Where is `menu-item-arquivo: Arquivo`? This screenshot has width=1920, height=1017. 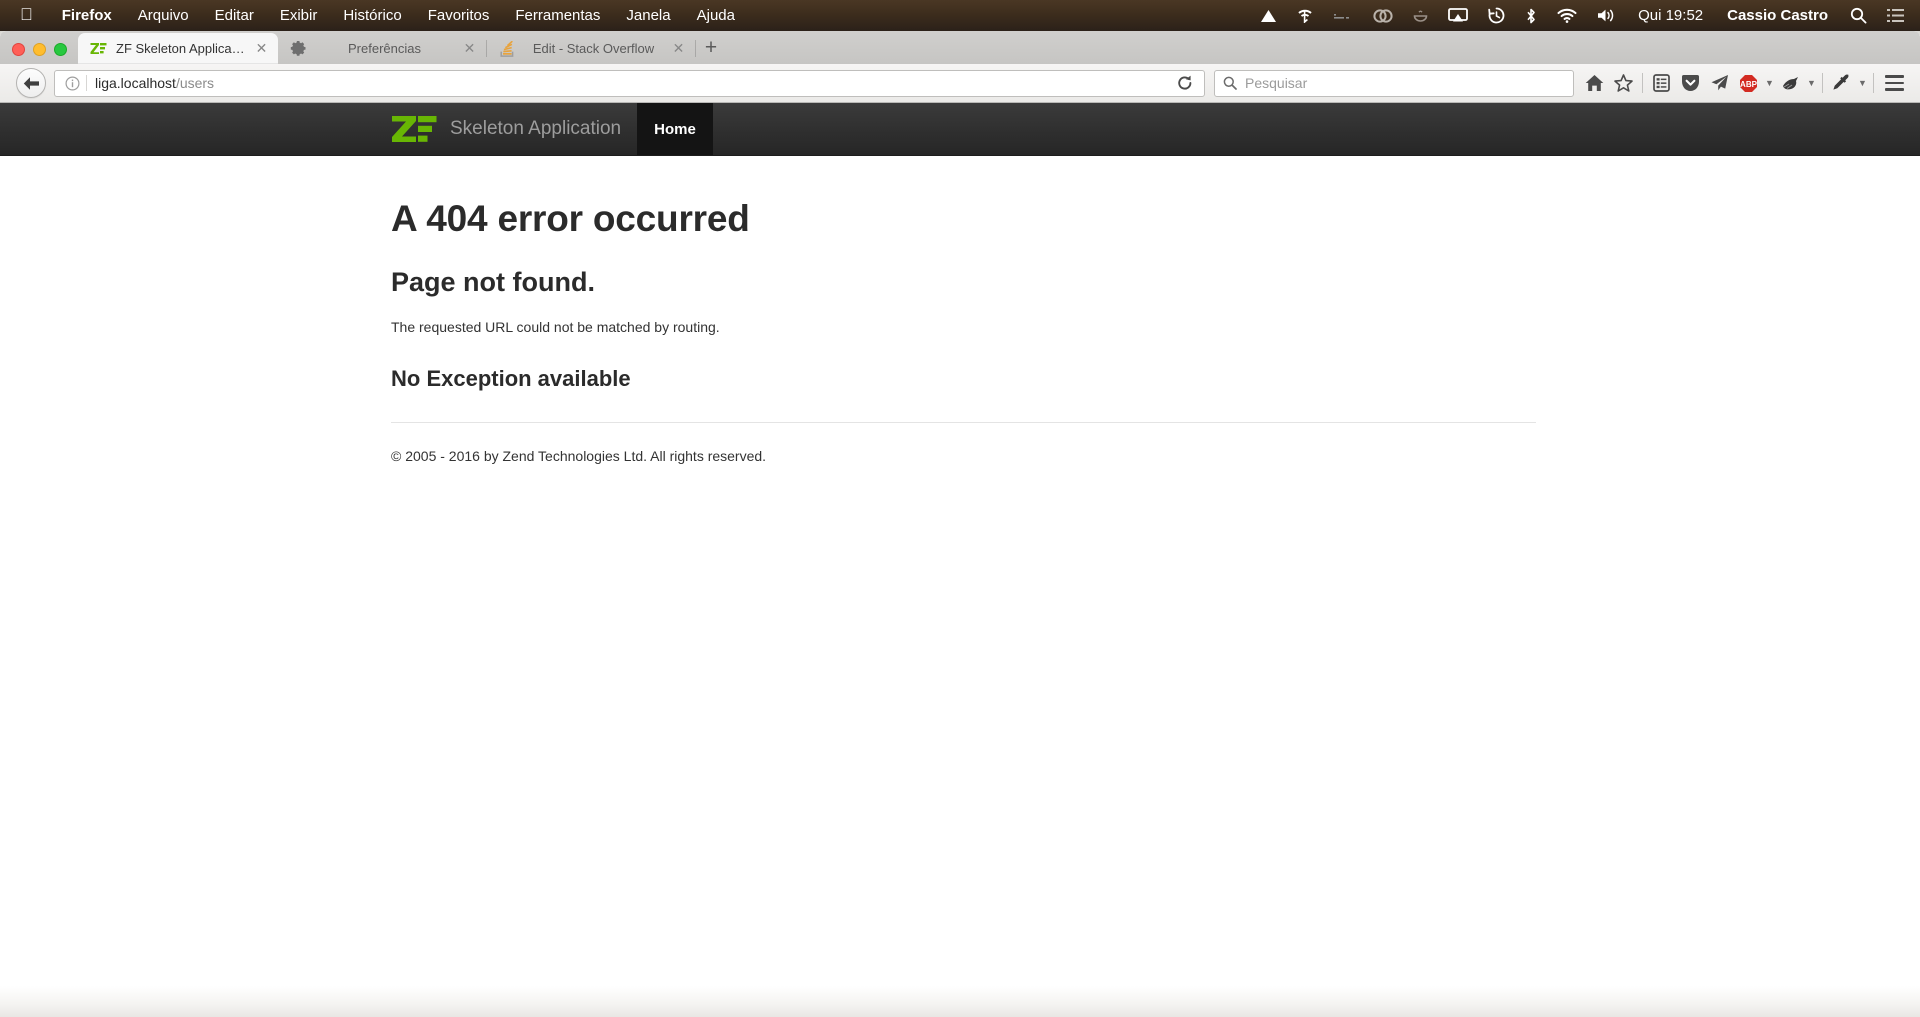 menu-item-arquivo: Arquivo is located at coordinates (163, 15).